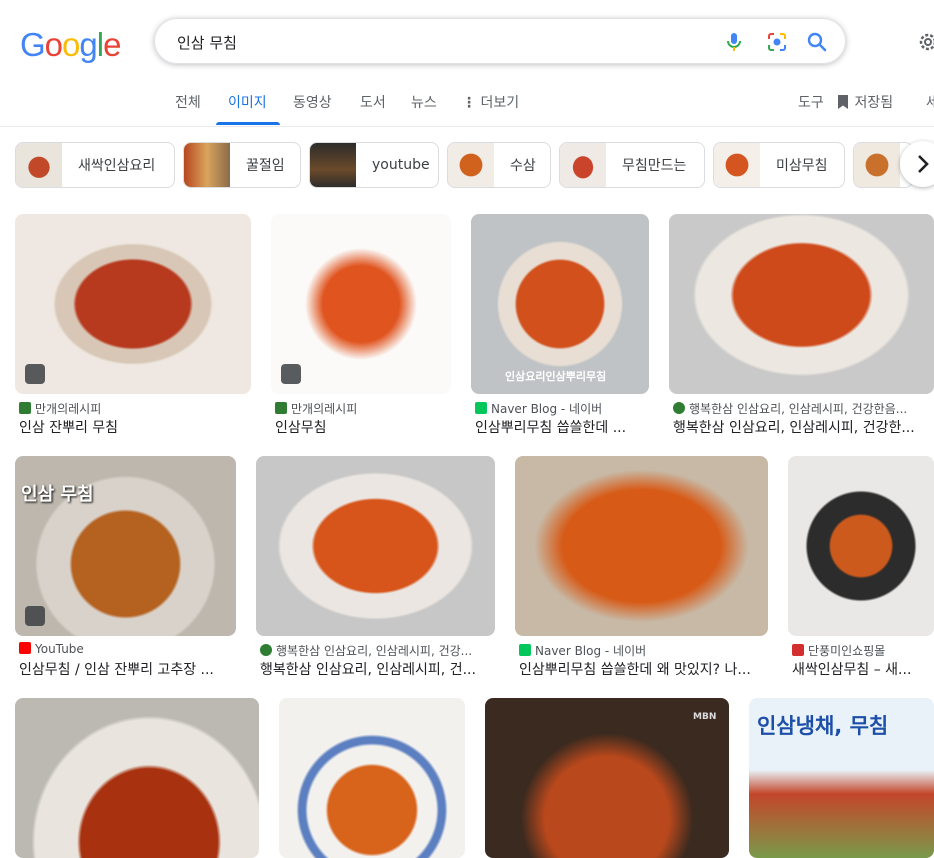 The height and width of the screenshot is (858, 934). Describe the element at coordinates (499, 165) in the screenshot. I see `chip: 수삼` at that location.